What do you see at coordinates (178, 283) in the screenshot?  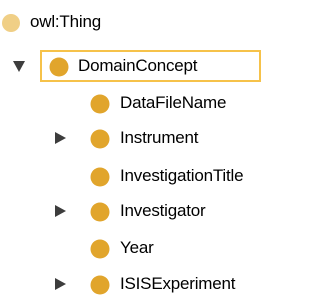 I see `tree-node-label: ISISExperiment` at bounding box center [178, 283].